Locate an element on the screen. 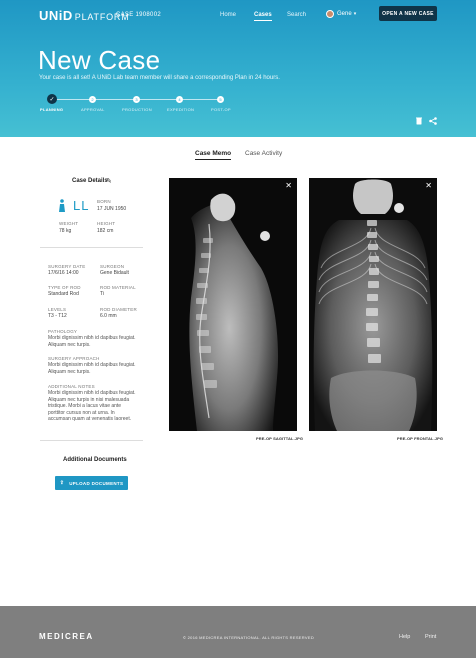 This screenshot has width=476, height=658. step-postop-dot: 5 is located at coordinates (220, 99).